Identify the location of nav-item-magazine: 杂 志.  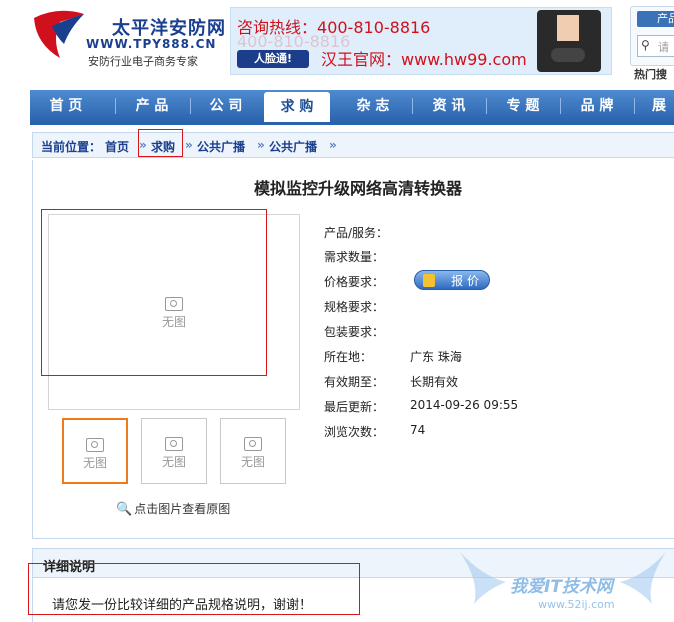
(373, 106).